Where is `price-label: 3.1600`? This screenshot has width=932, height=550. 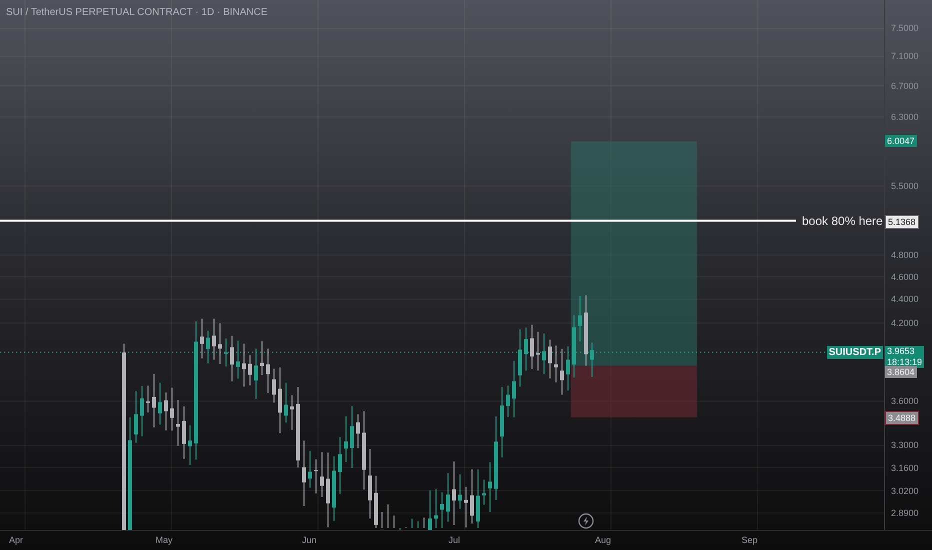
price-label: 3.1600 is located at coordinates (905, 468).